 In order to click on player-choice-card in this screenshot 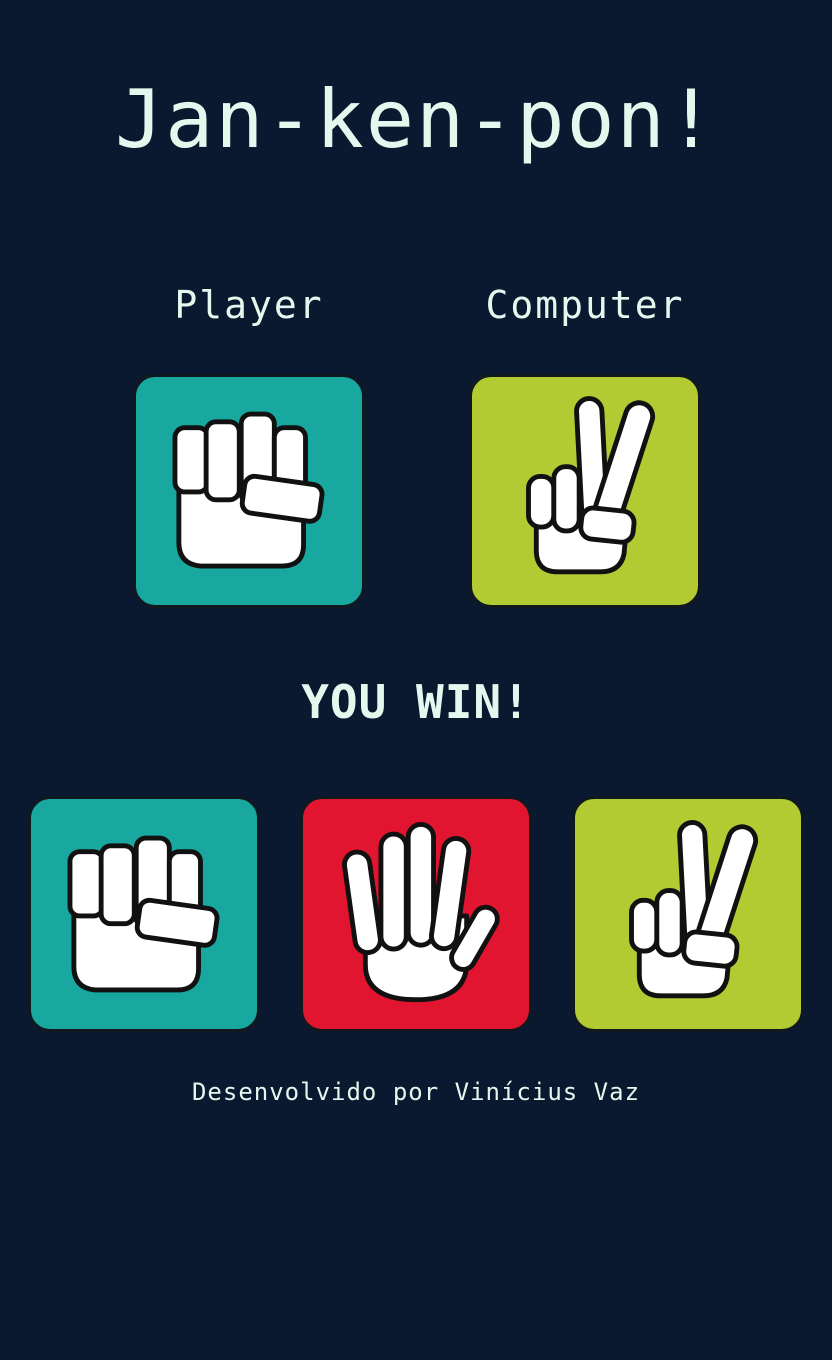, I will do `click(249, 491)`.